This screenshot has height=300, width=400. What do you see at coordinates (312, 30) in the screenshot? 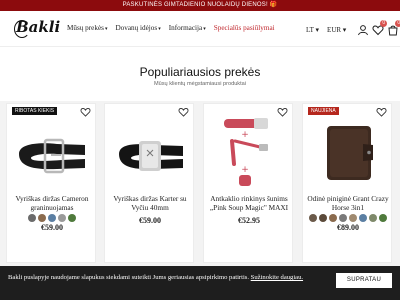
I see `language-select: LT ▾` at bounding box center [312, 30].